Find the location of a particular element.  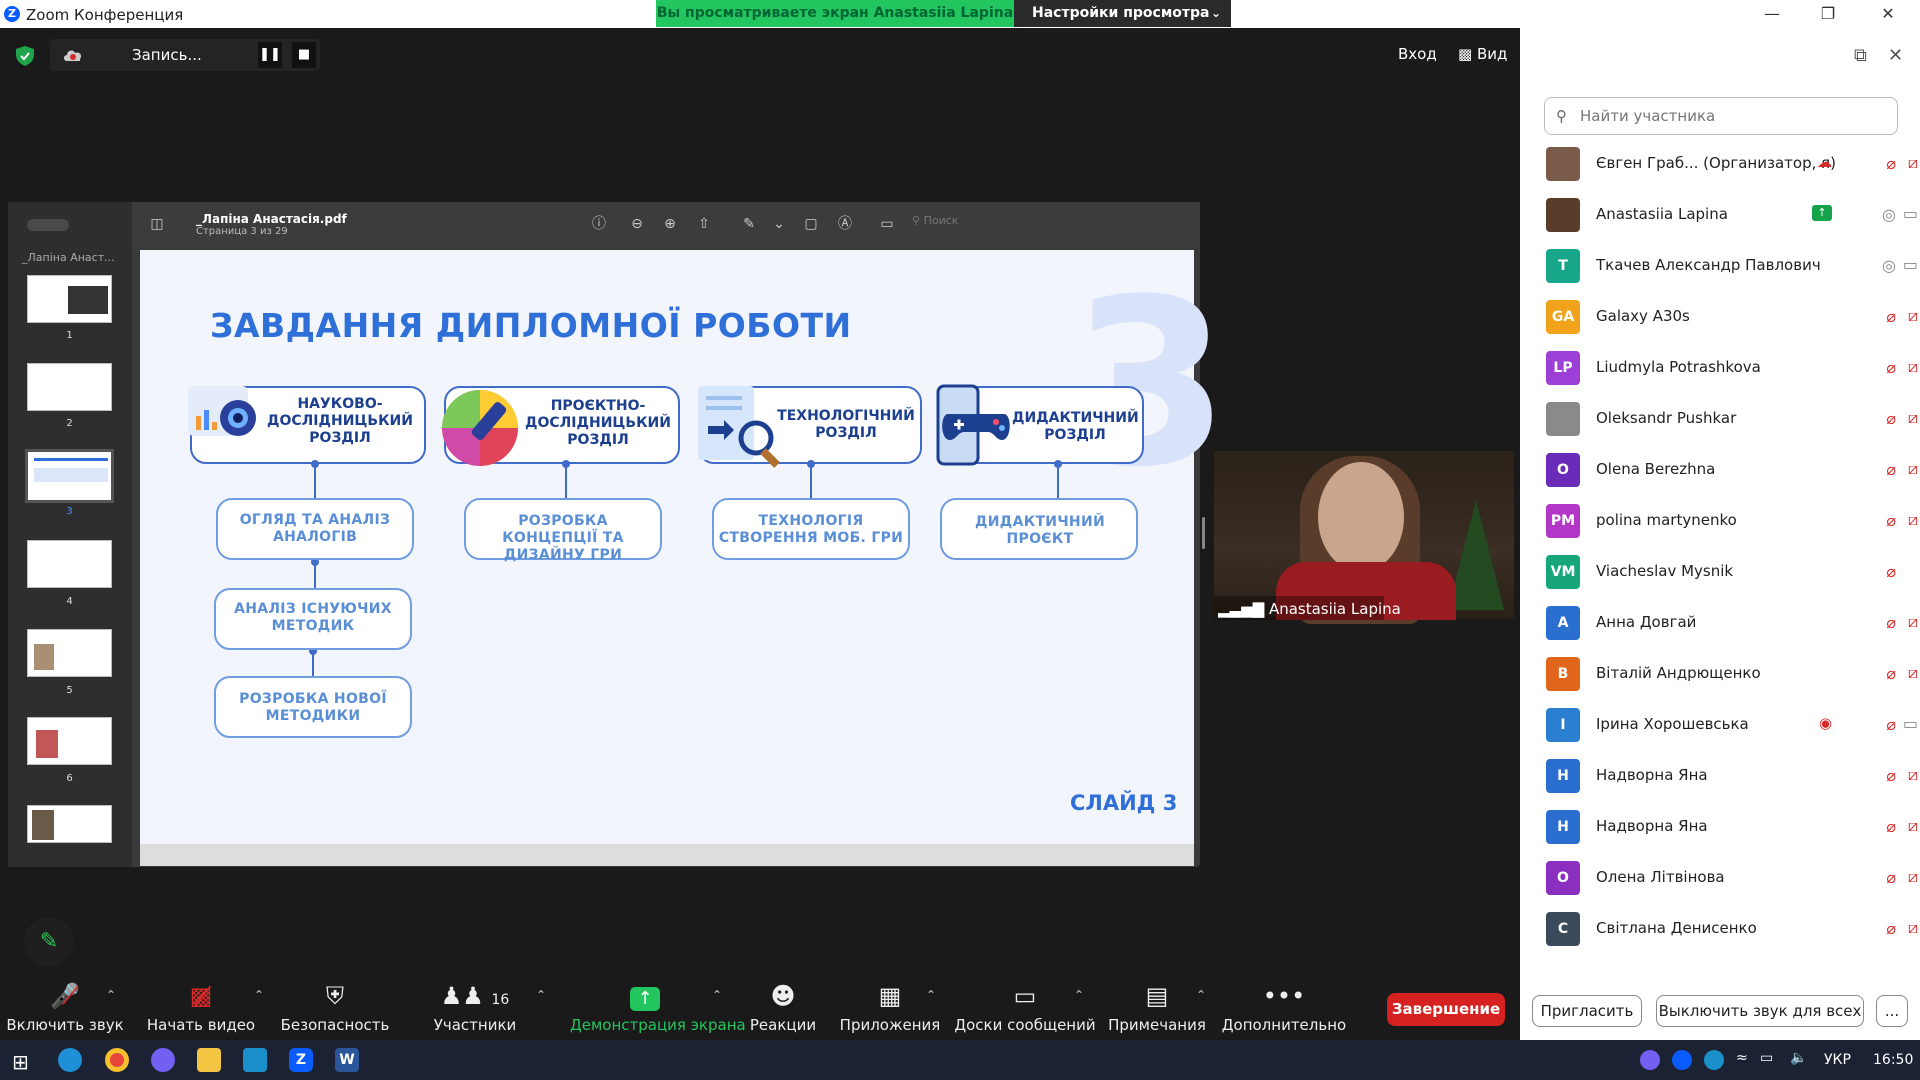

sidebar-toggle is located at coordinates (48, 225).